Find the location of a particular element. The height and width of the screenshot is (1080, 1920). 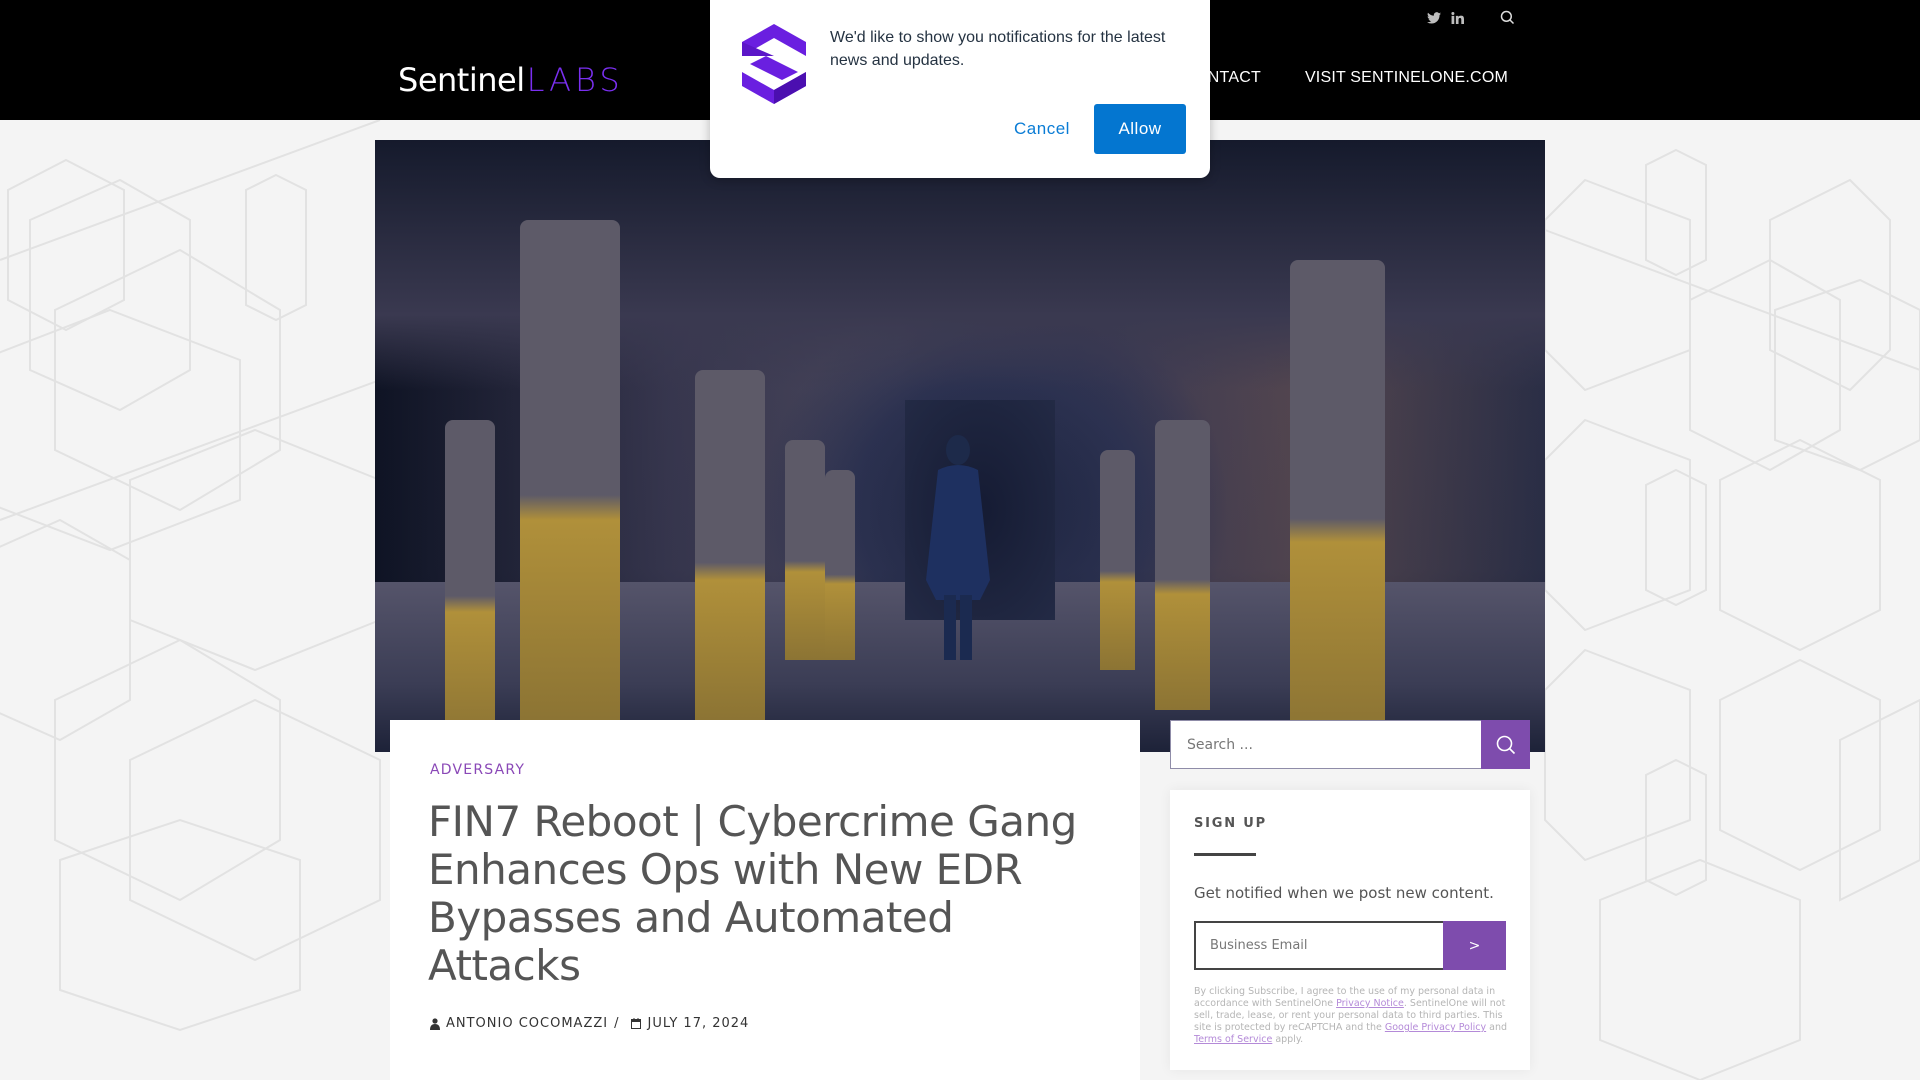

sentinelone-s-logo-icon is located at coordinates (774, 64).